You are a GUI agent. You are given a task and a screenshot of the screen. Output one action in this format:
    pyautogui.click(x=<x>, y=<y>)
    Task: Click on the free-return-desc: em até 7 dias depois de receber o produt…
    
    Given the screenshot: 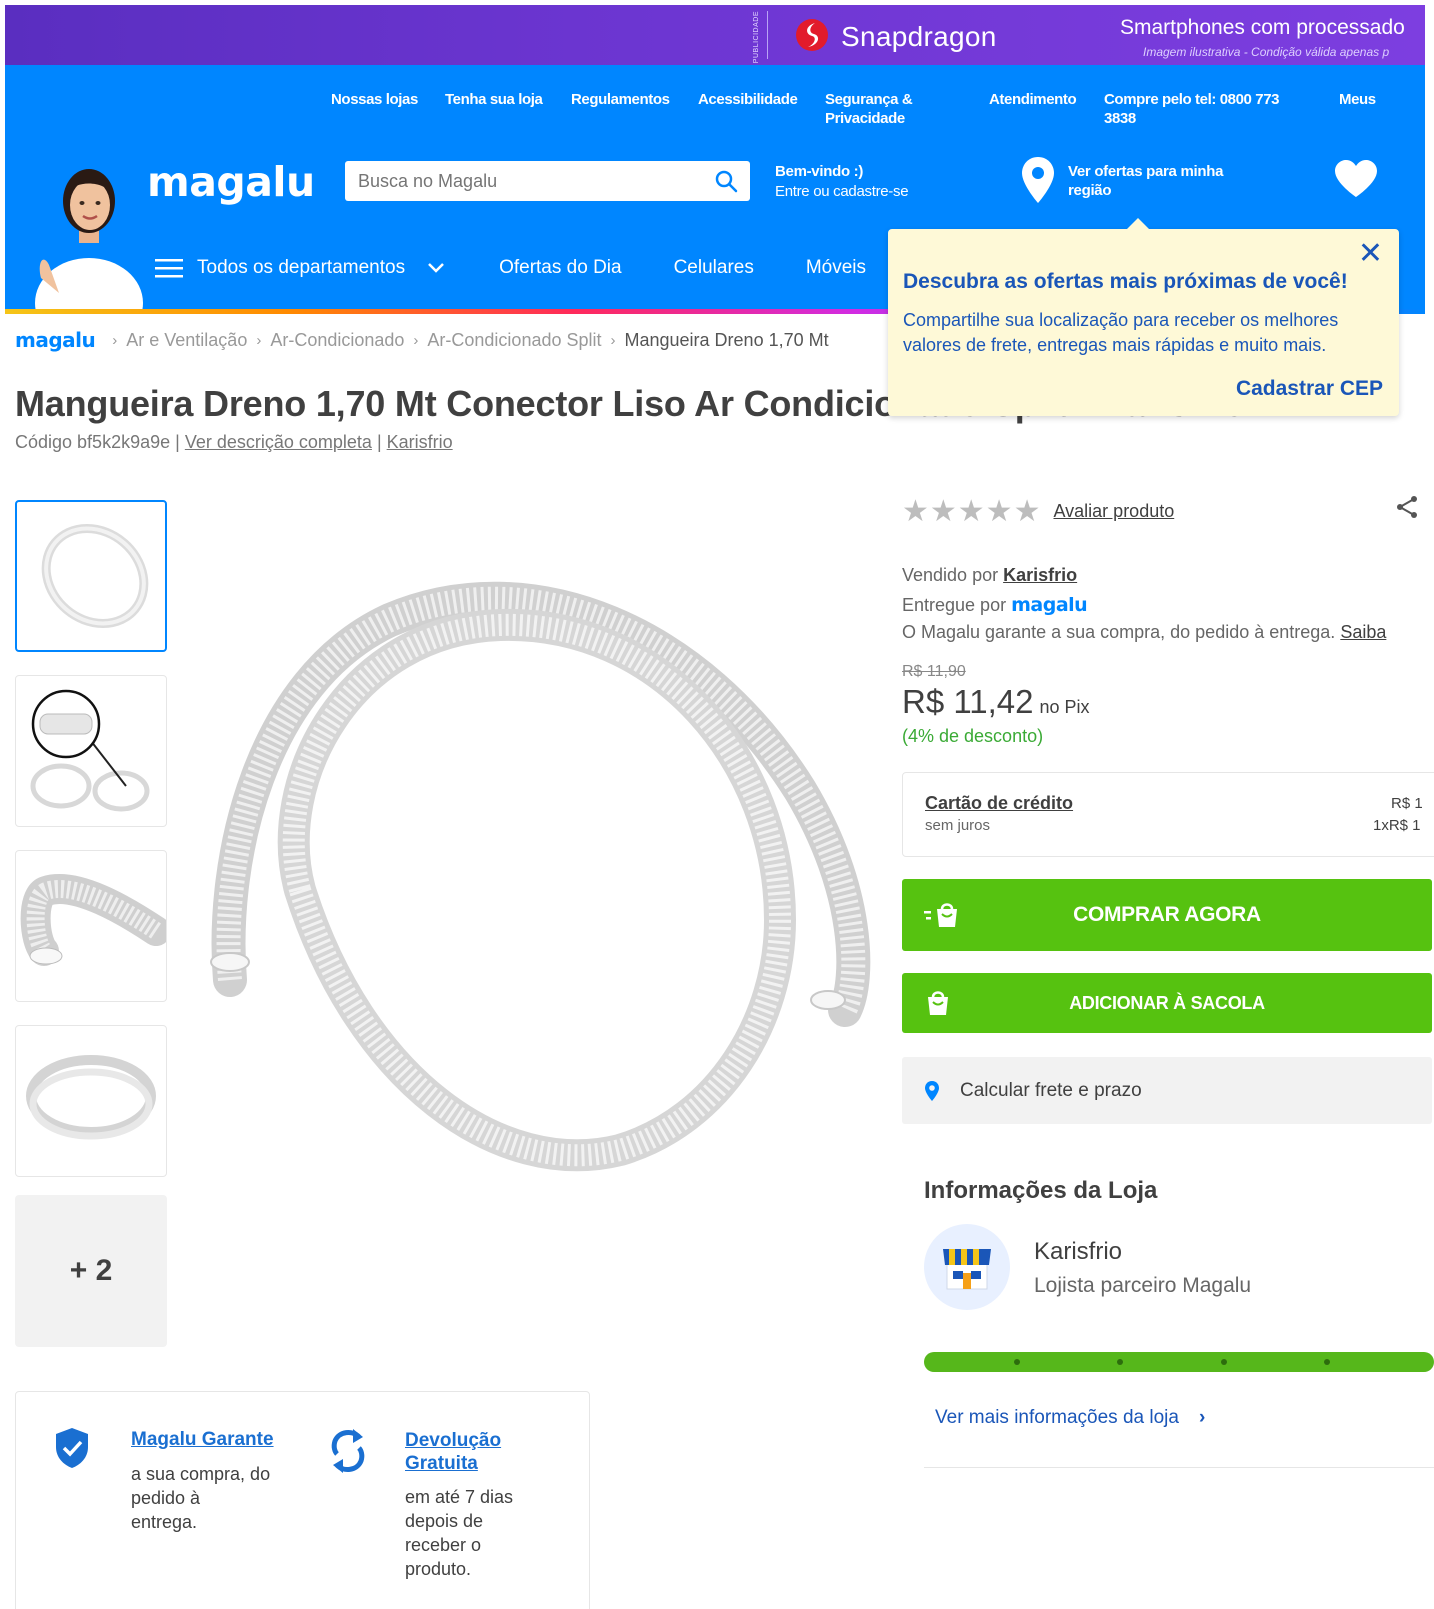 What is the action you would take?
    pyautogui.click(x=459, y=1533)
    